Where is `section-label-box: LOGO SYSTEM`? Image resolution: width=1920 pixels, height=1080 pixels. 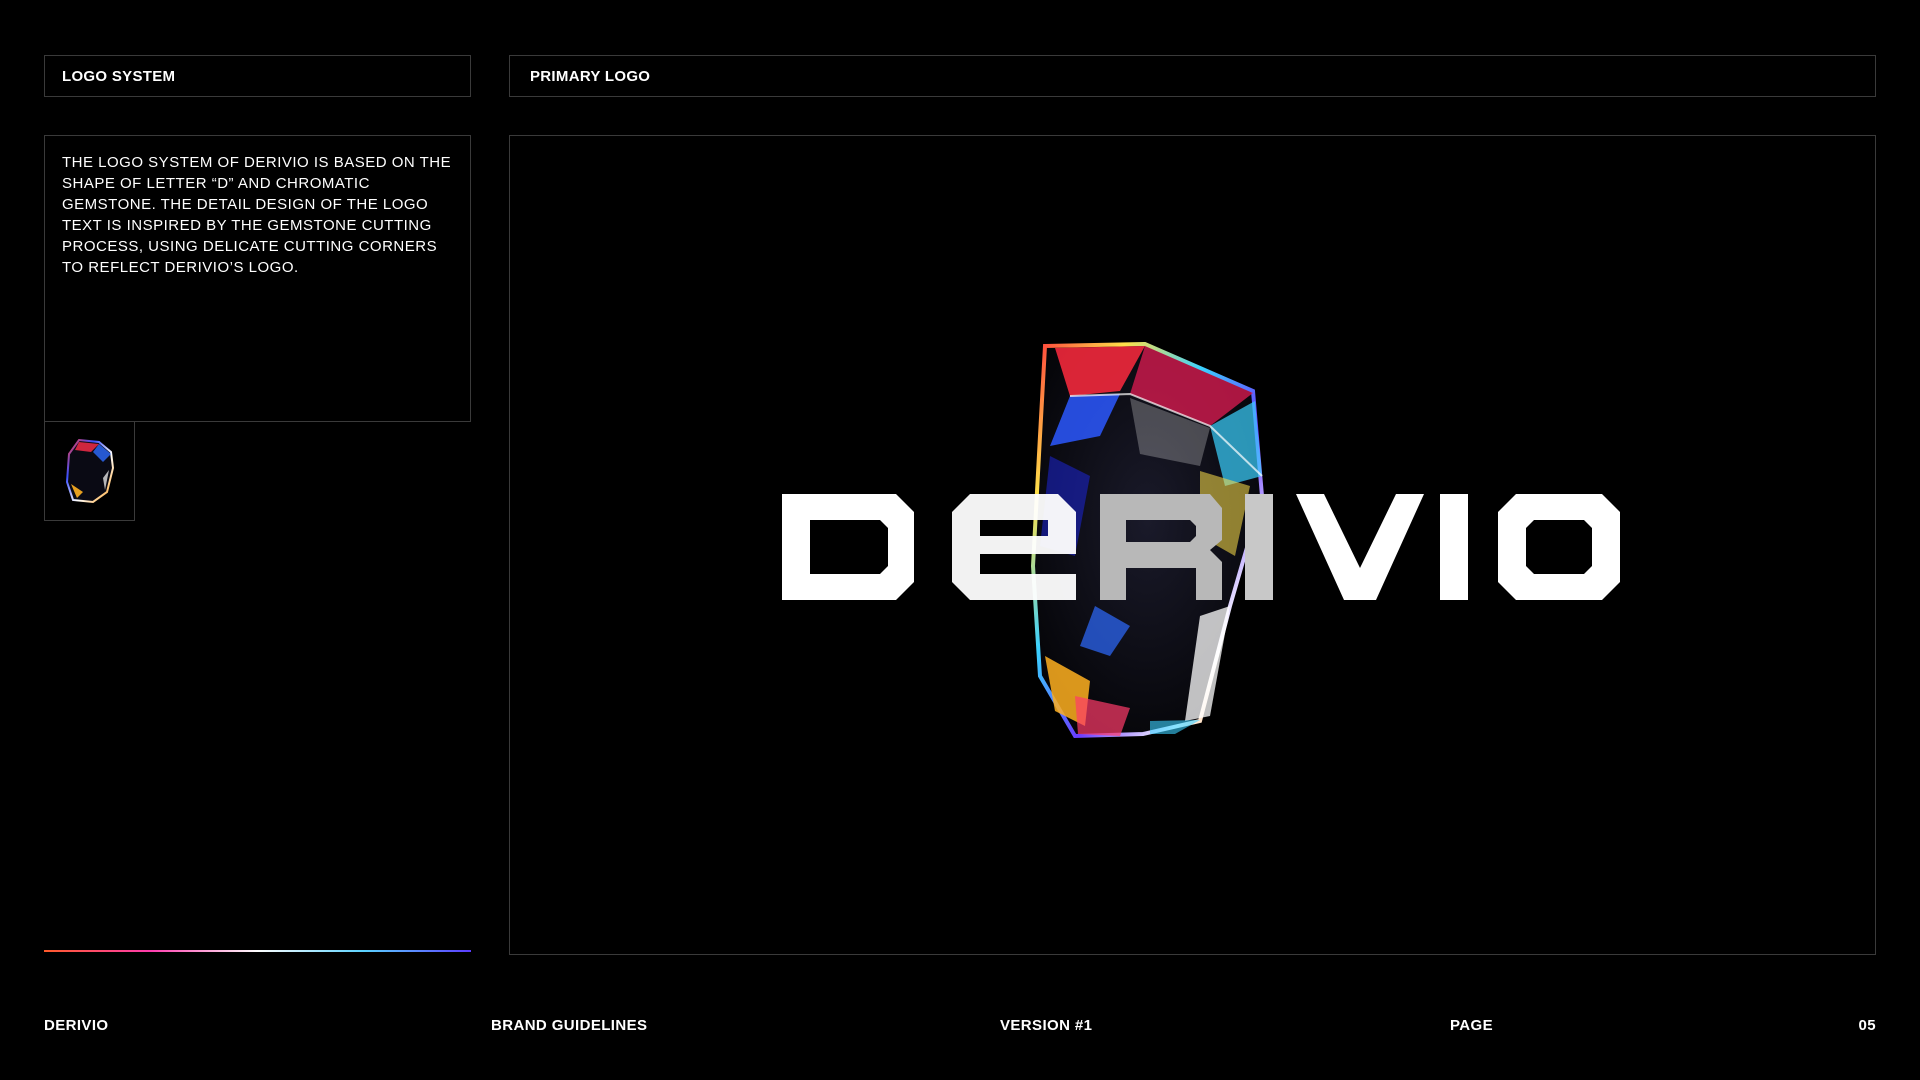 section-label-box: LOGO SYSTEM is located at coordinates (257, 76).